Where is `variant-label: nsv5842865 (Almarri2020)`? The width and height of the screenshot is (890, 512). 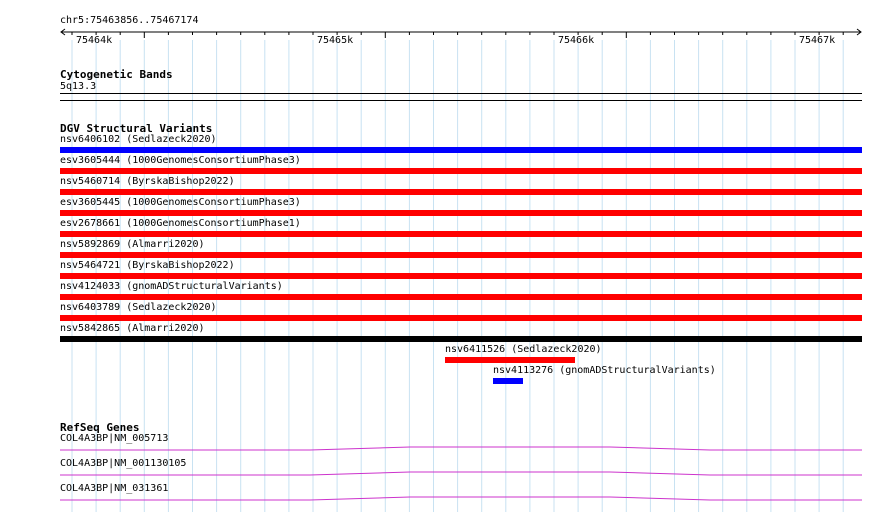 variant-label: nsv5842865 (Almarri2020) is located at coordinates (132, 329).